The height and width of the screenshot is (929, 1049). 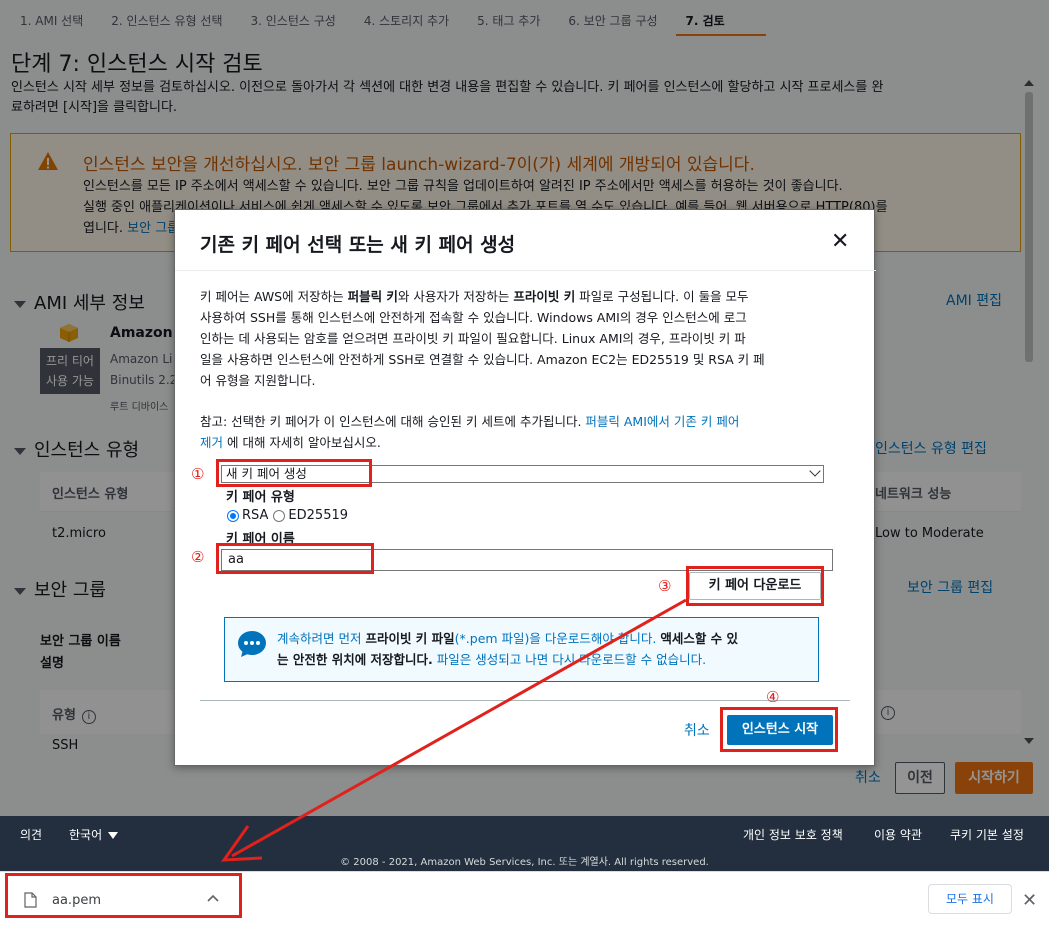 What do you see at coordinates (662, 421) in the screenshot?
I see `learn-more-link: 퍼블릭 AMI에서 기존 키 페어` at bounding box center [662, 421].